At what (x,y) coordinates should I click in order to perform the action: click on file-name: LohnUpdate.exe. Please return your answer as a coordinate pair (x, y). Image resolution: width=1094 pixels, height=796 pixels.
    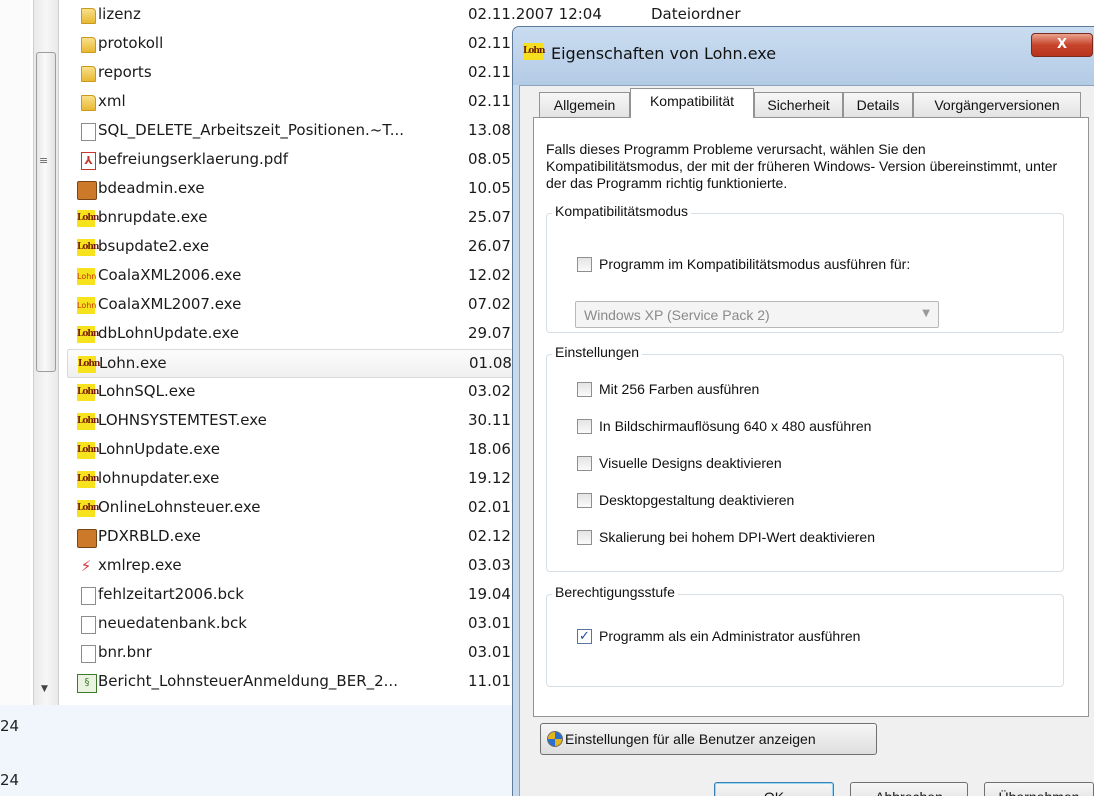
    Looking at the image, I should click on (159, 449).